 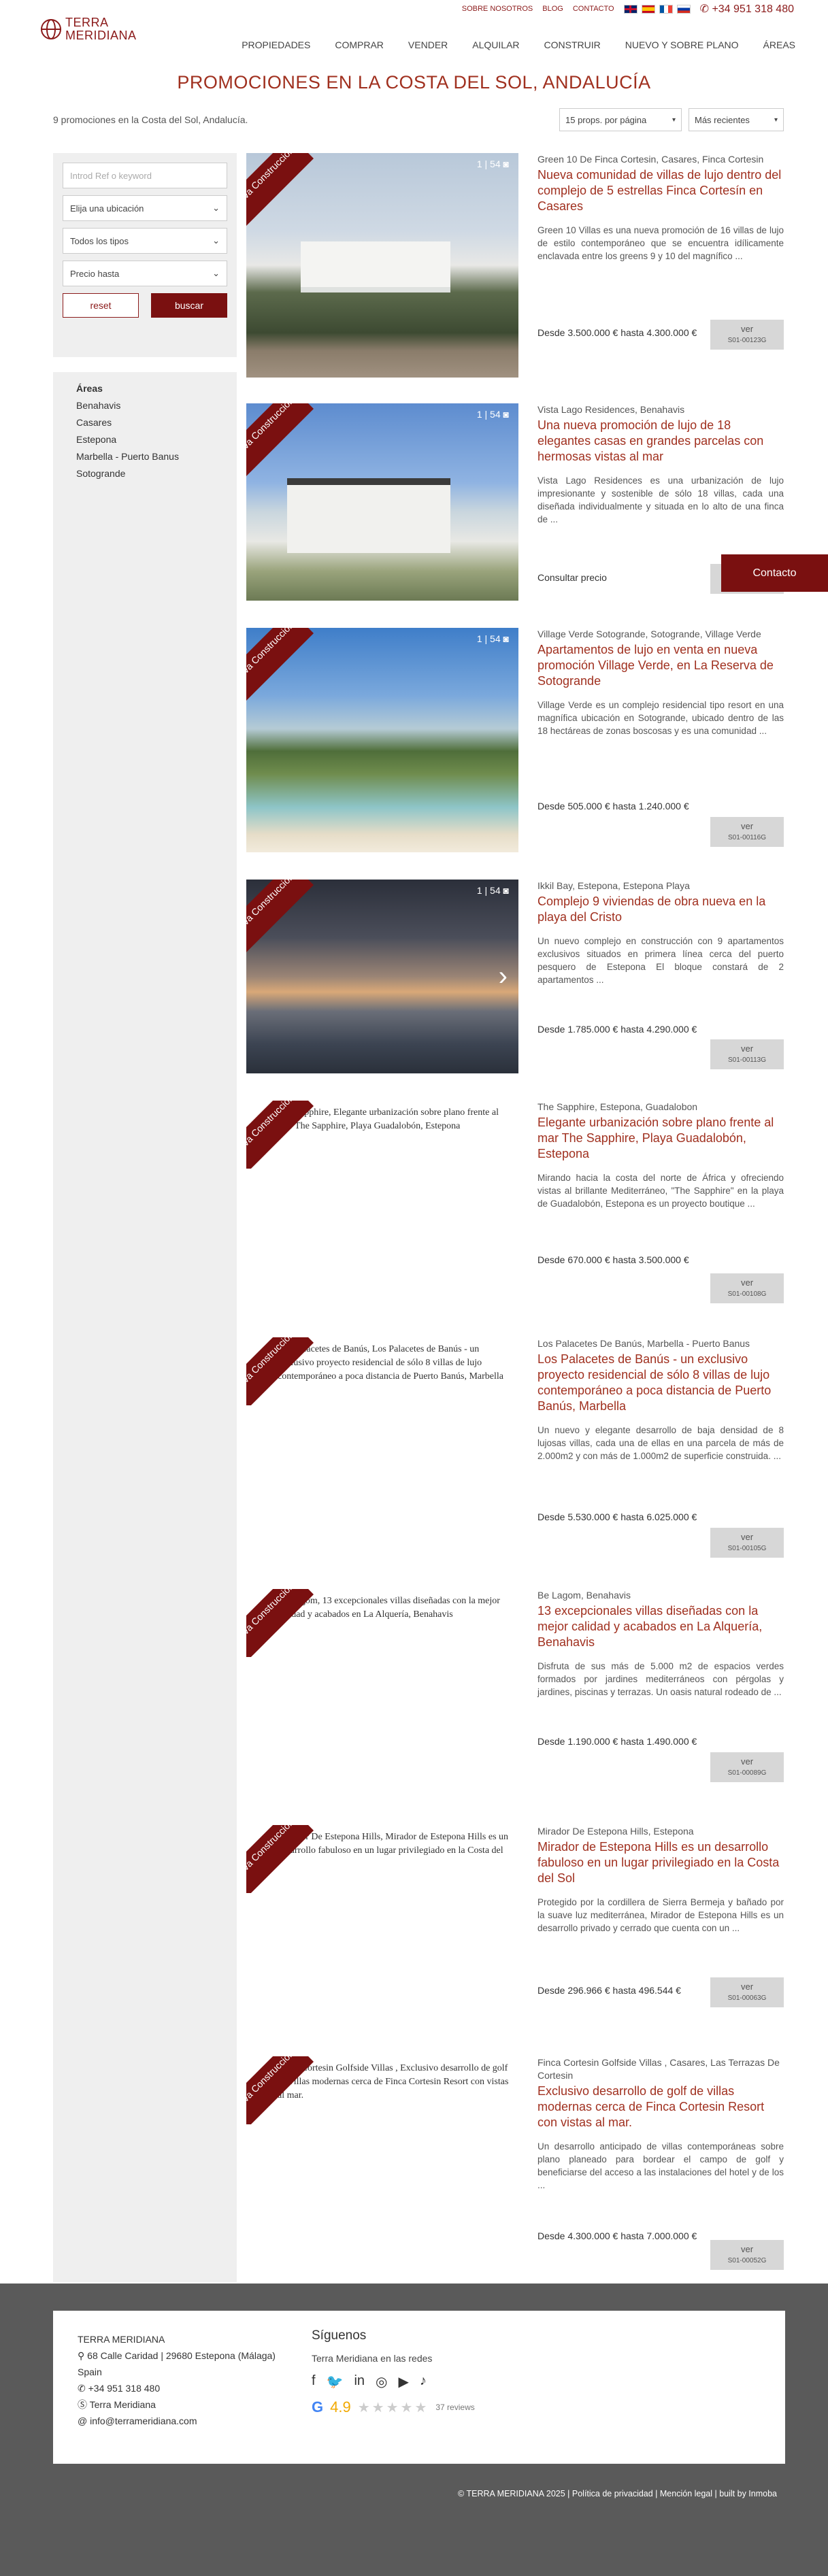 What do you see at coordinates (683, 9) in the screenshot?
I see `flag-ru-icon` at bounding box center [683, 9].